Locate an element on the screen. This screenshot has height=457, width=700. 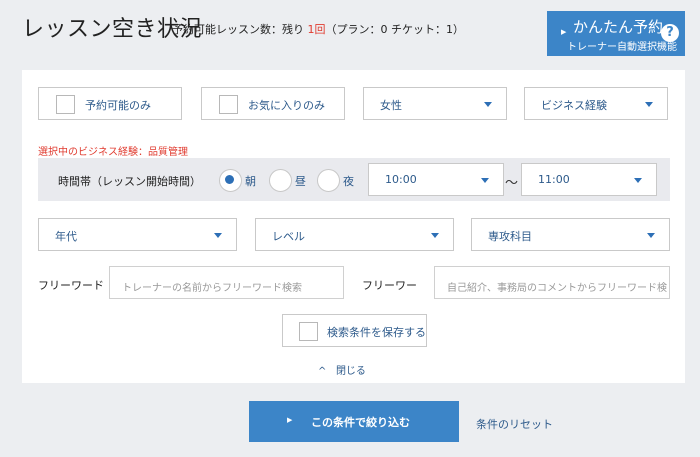
save-conditions-checkbox: 検索条件を保存する is located at coordinates (354, 330).